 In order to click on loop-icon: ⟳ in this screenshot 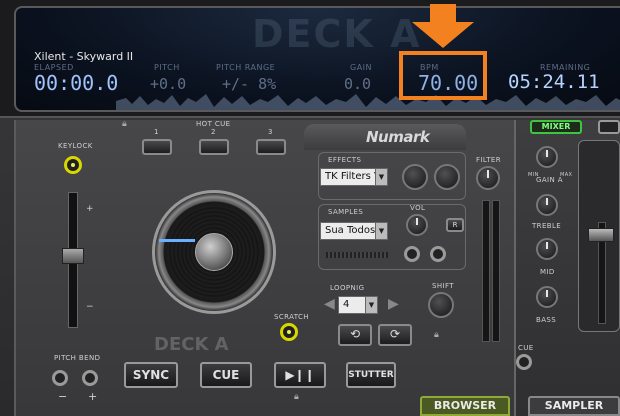, I will do `click(395, 334)`.